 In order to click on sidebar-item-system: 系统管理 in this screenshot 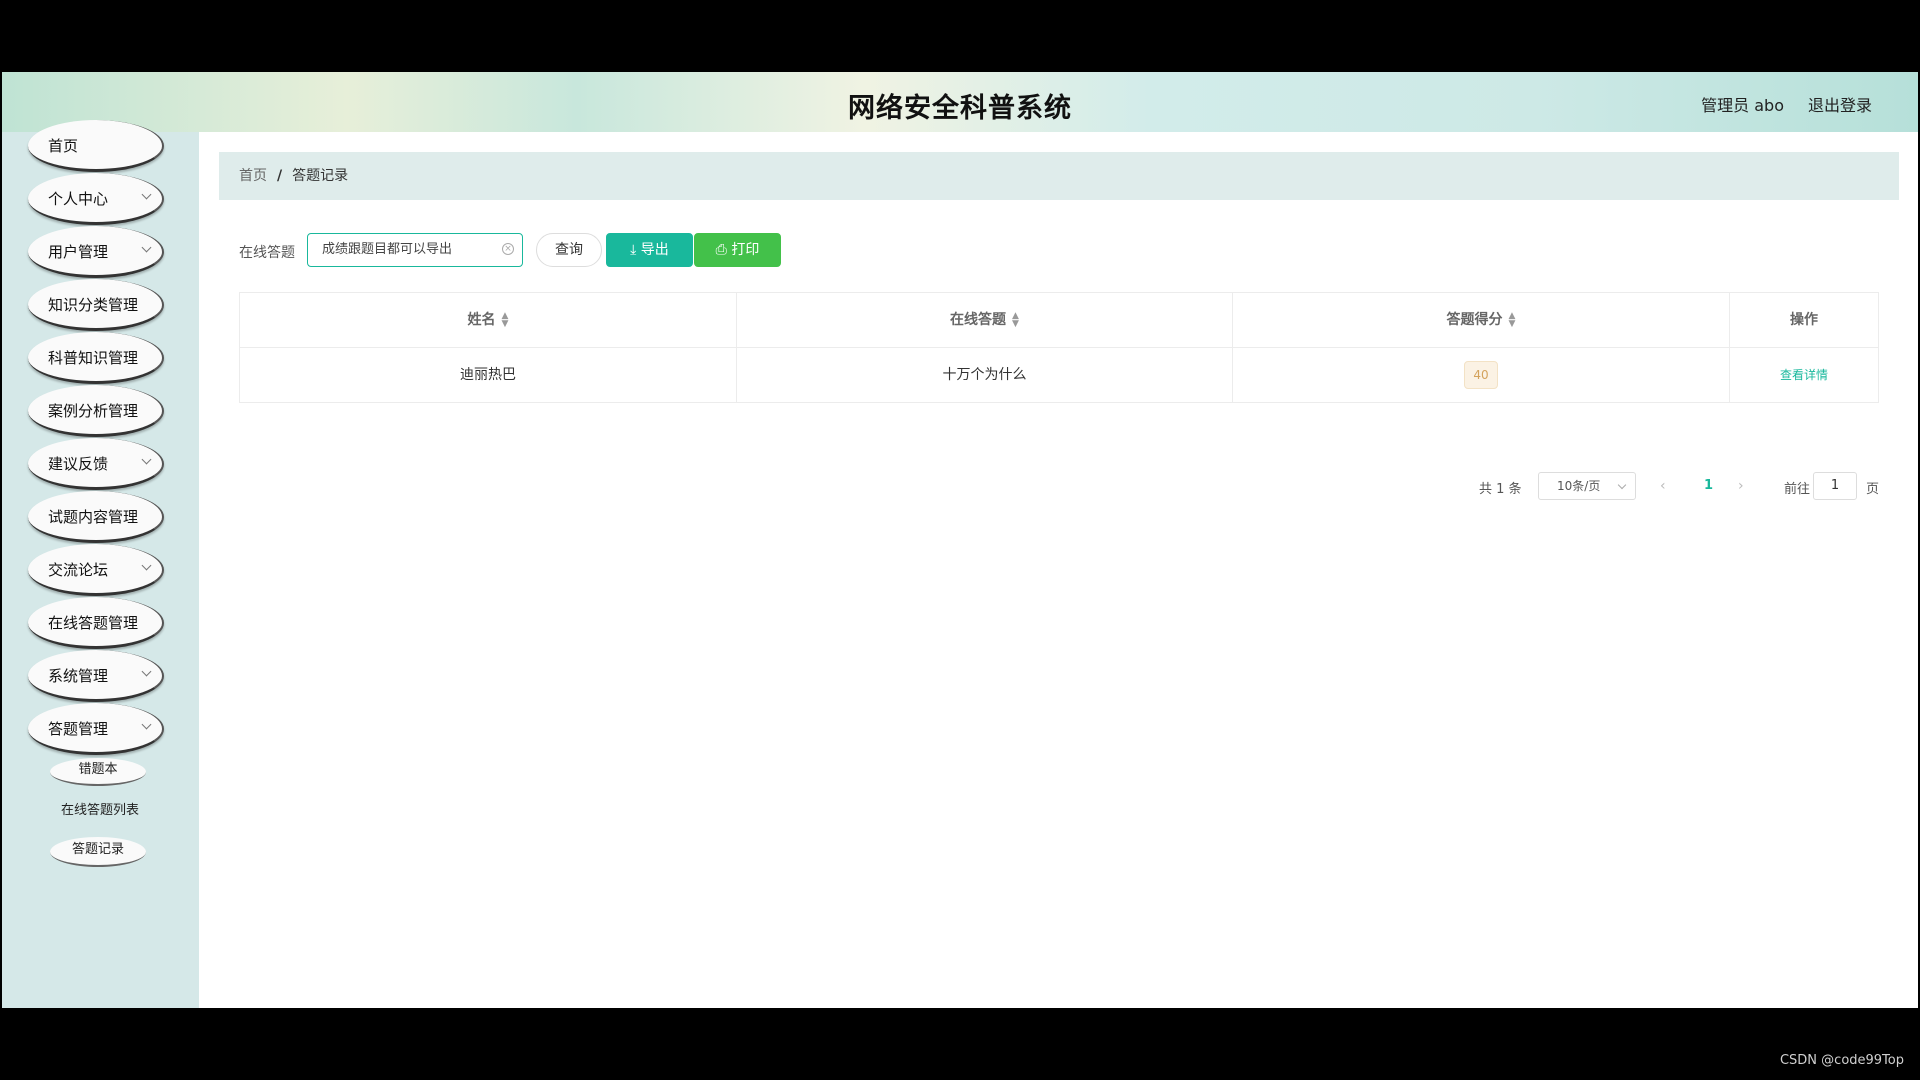, I will do `click(96, 676)`.